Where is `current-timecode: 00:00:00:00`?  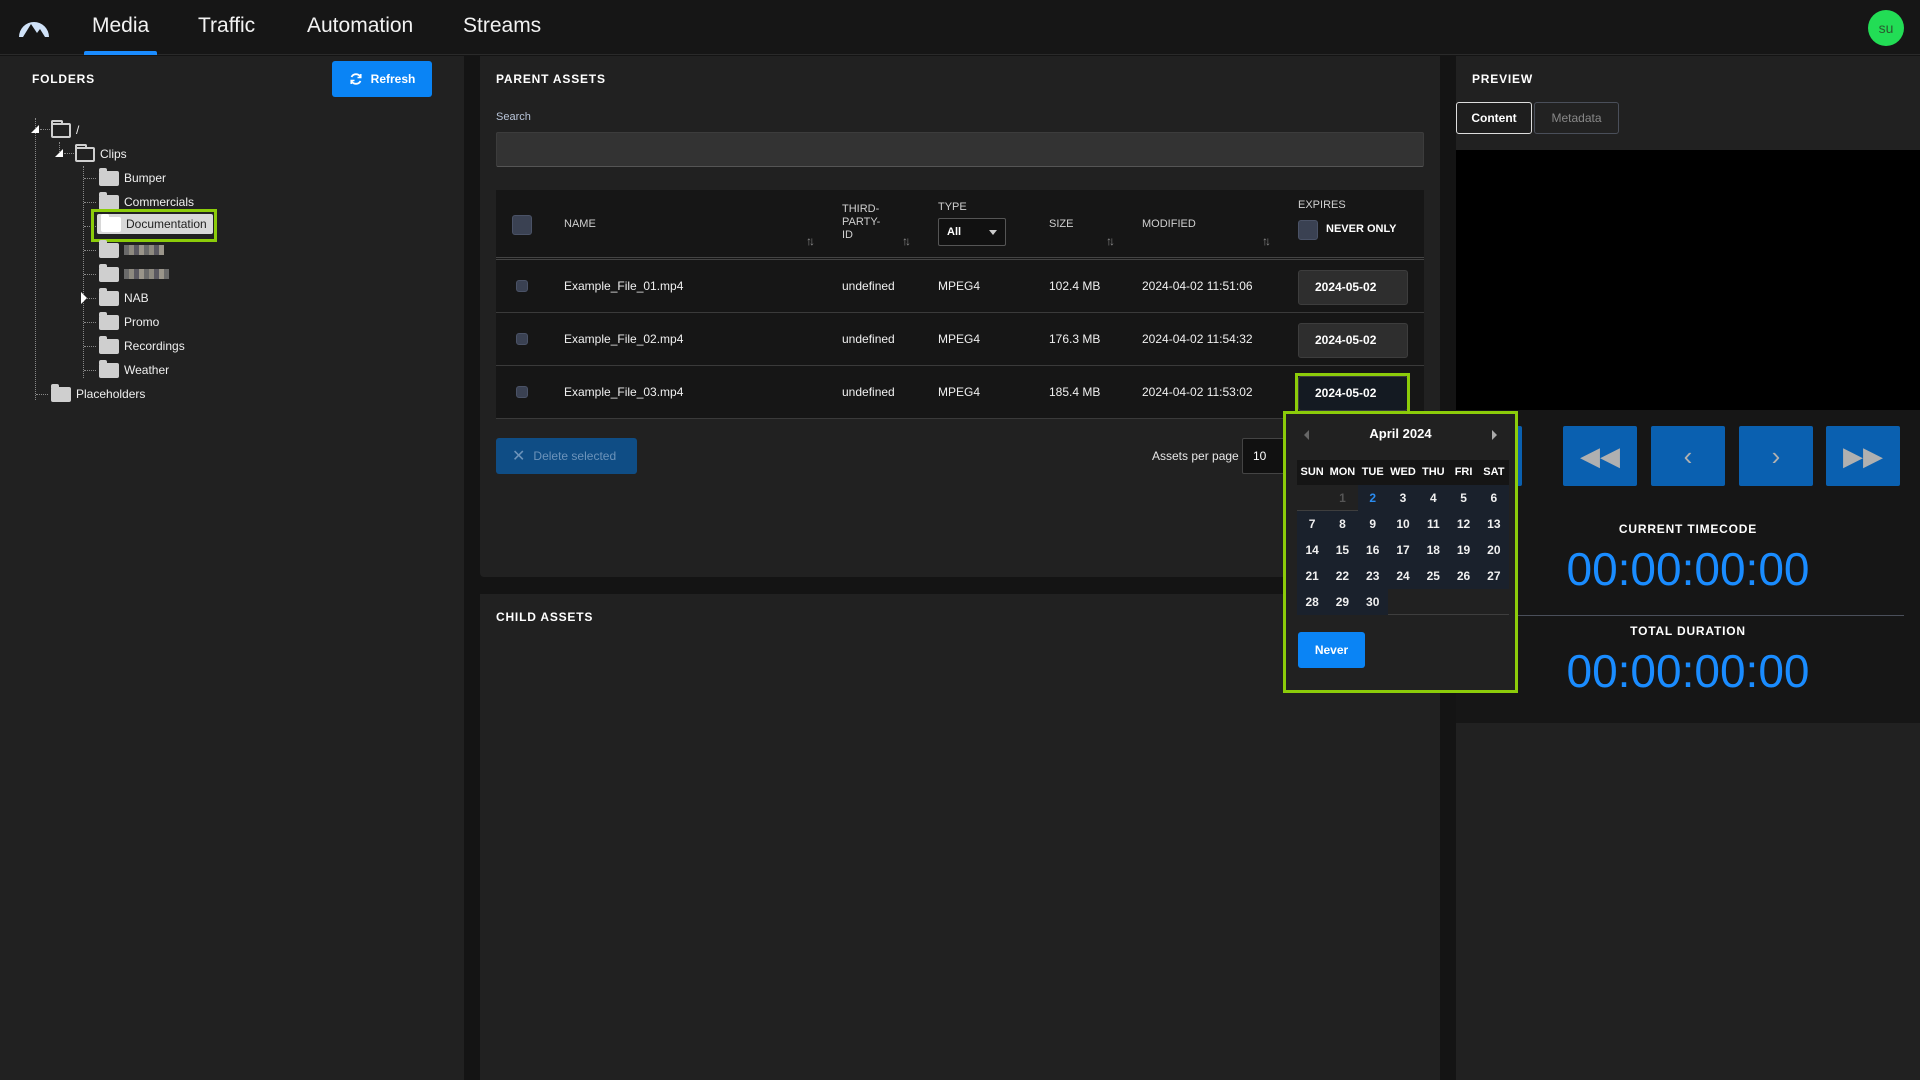 current-timecode: 00:00:00:00 is located at coordinates (1688, 569).